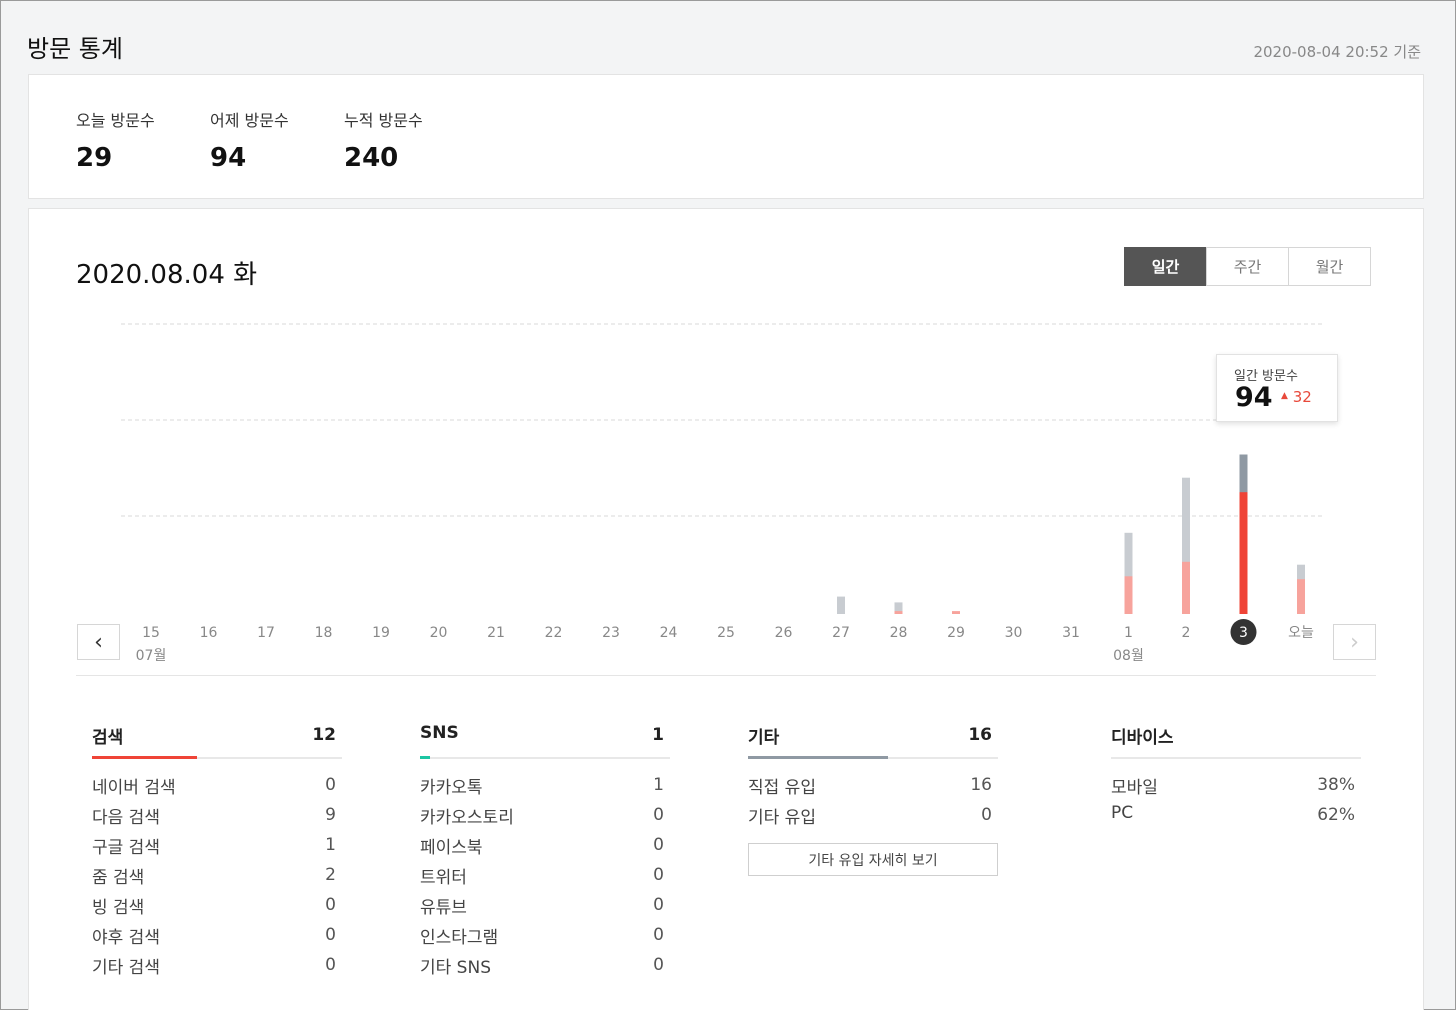 This screenshot has width=1456, height=1010. I want to click on search-row-value: 2, so click(330, 875).